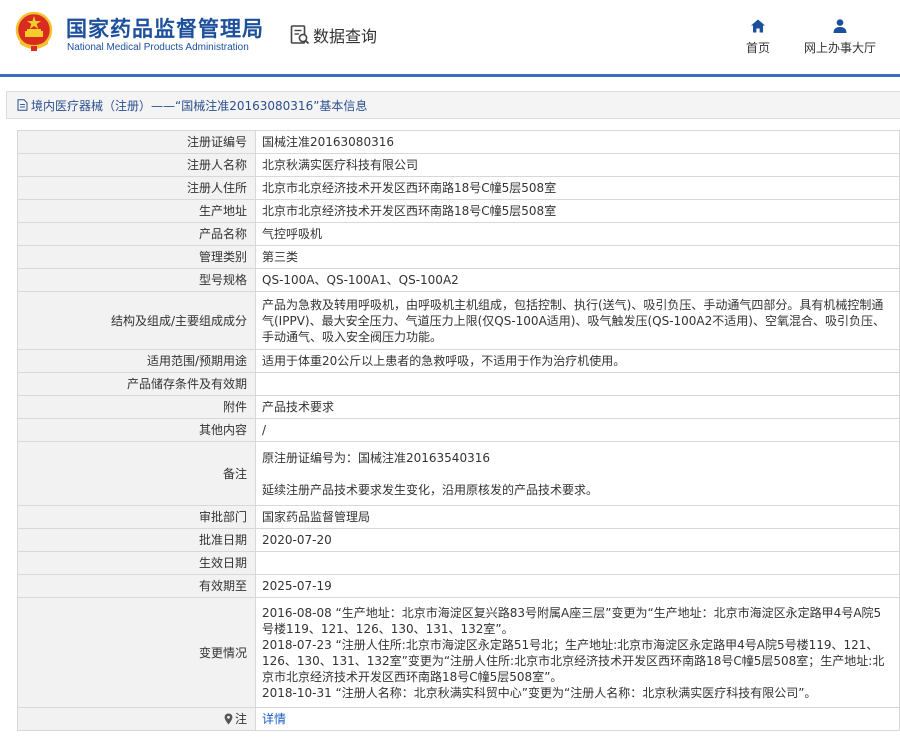 This screenshot has height=745, width=900. I want to click on table-row: 注册人名称 北京秋满实医疗科技有限公司, so click(458, 165).